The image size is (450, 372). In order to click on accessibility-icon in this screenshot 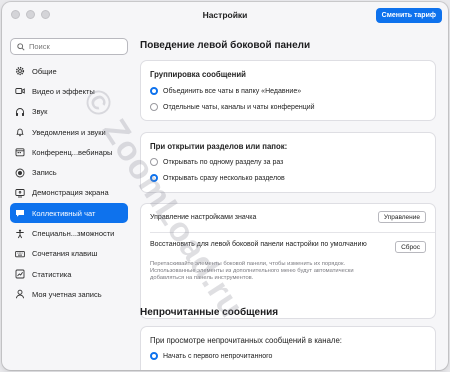, I will do `click(20, 234)`.